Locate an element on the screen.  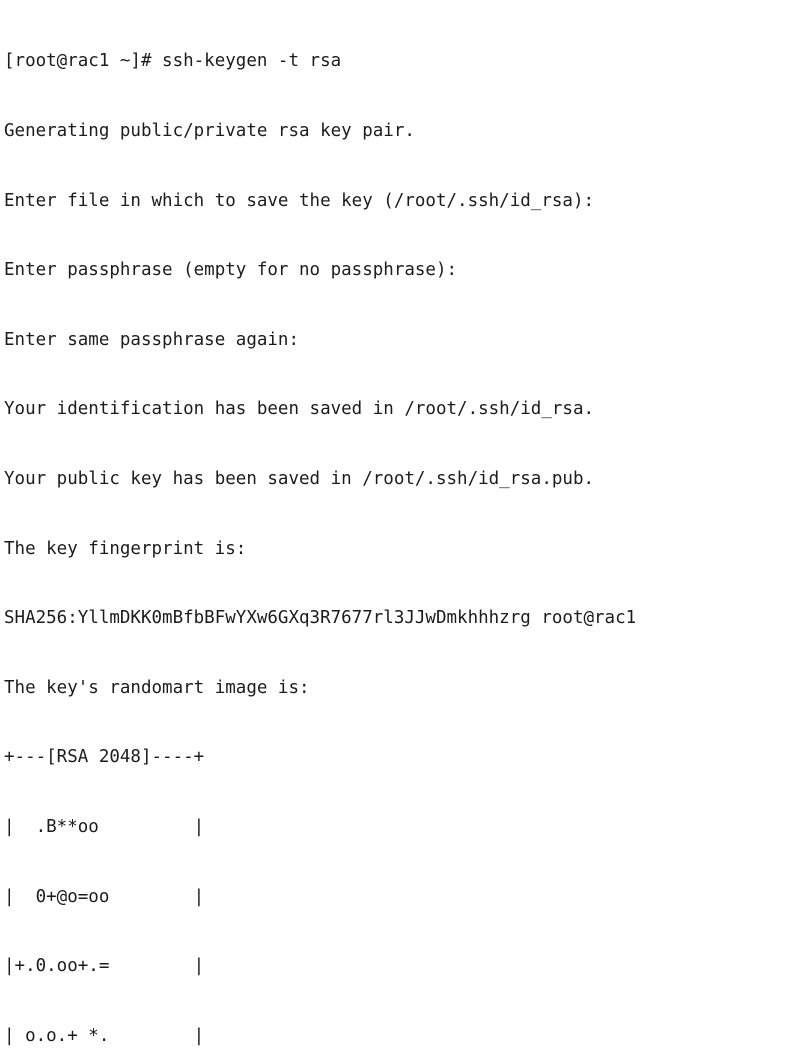
randomart-row-2: | 0+@o=oo | is located at coordinates (104, 896).